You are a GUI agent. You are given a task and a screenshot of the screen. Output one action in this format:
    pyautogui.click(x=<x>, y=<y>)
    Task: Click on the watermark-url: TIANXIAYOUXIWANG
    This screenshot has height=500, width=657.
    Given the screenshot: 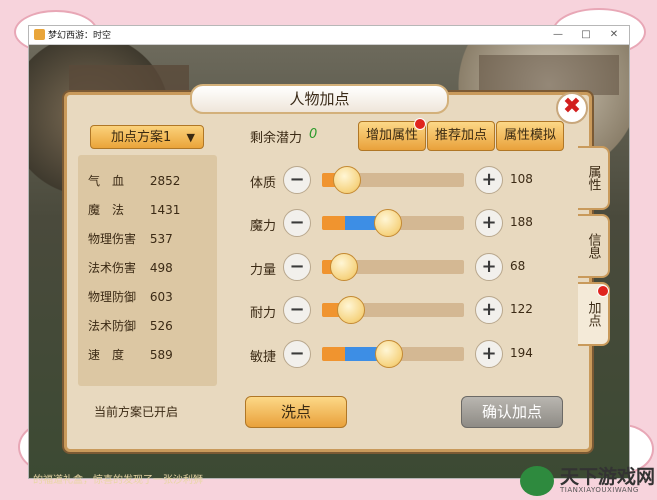 What is the action you would take?
    pyautogui.click(x=599, y=490)
    